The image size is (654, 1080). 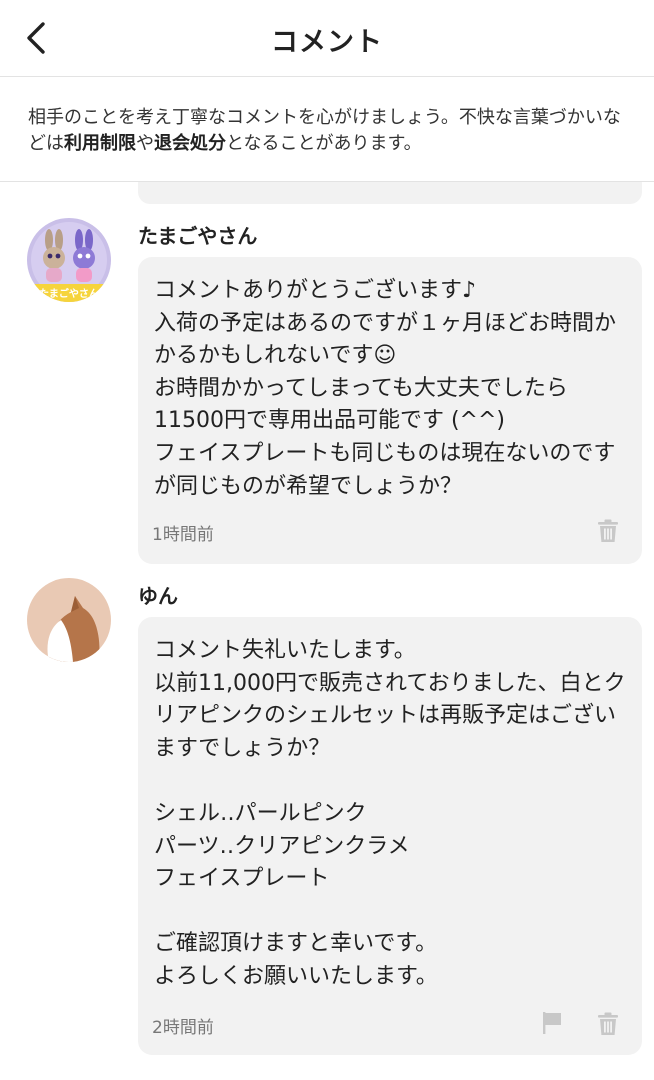 I want to click on avatar-bunny-image: たまごやさん, so click(x=69, y=260).